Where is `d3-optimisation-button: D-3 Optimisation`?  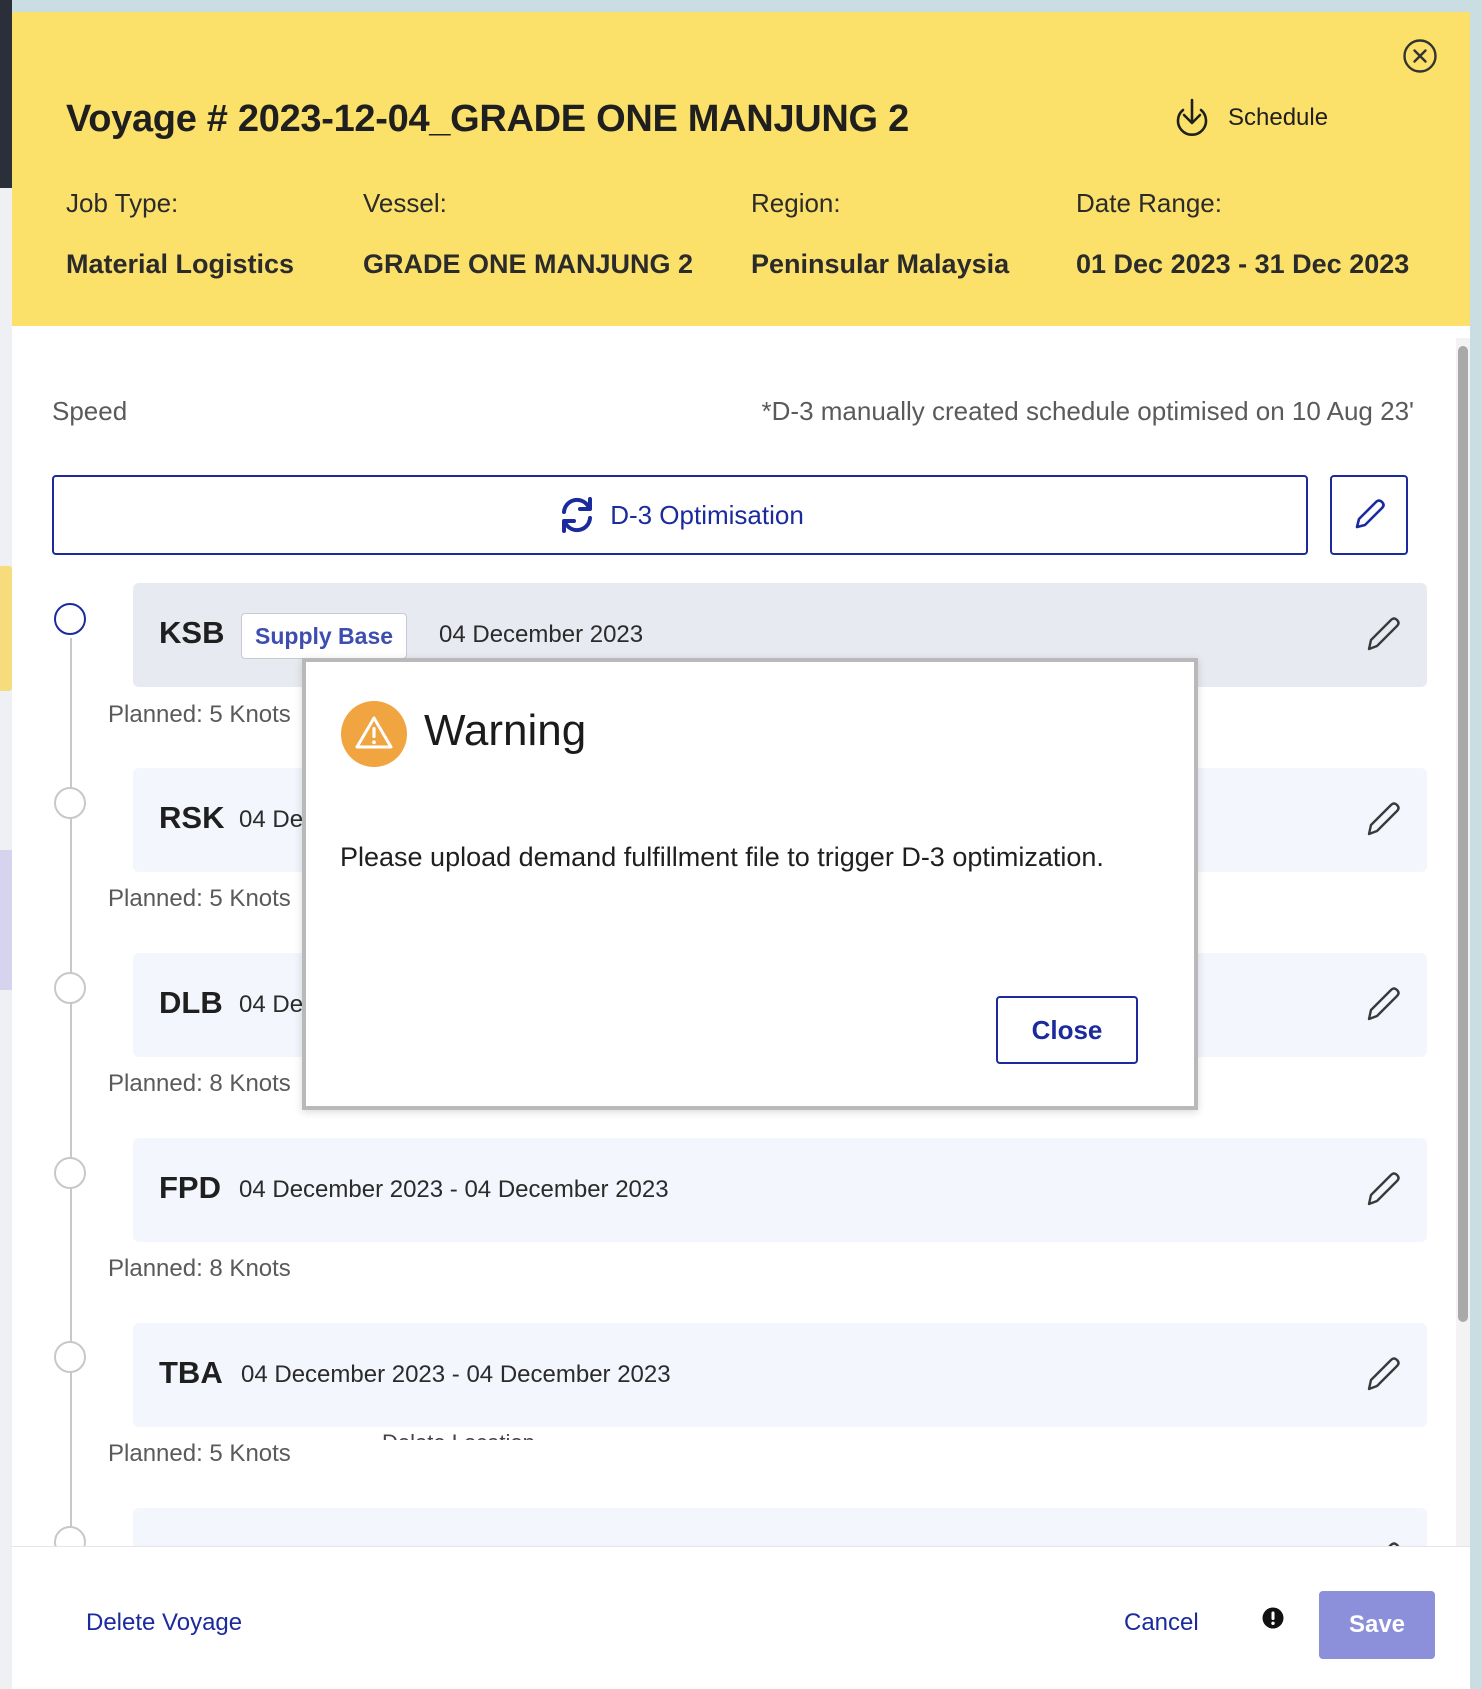
d3-optimisation-button: D-3 Optimisation is located at coordinates (680, 515).